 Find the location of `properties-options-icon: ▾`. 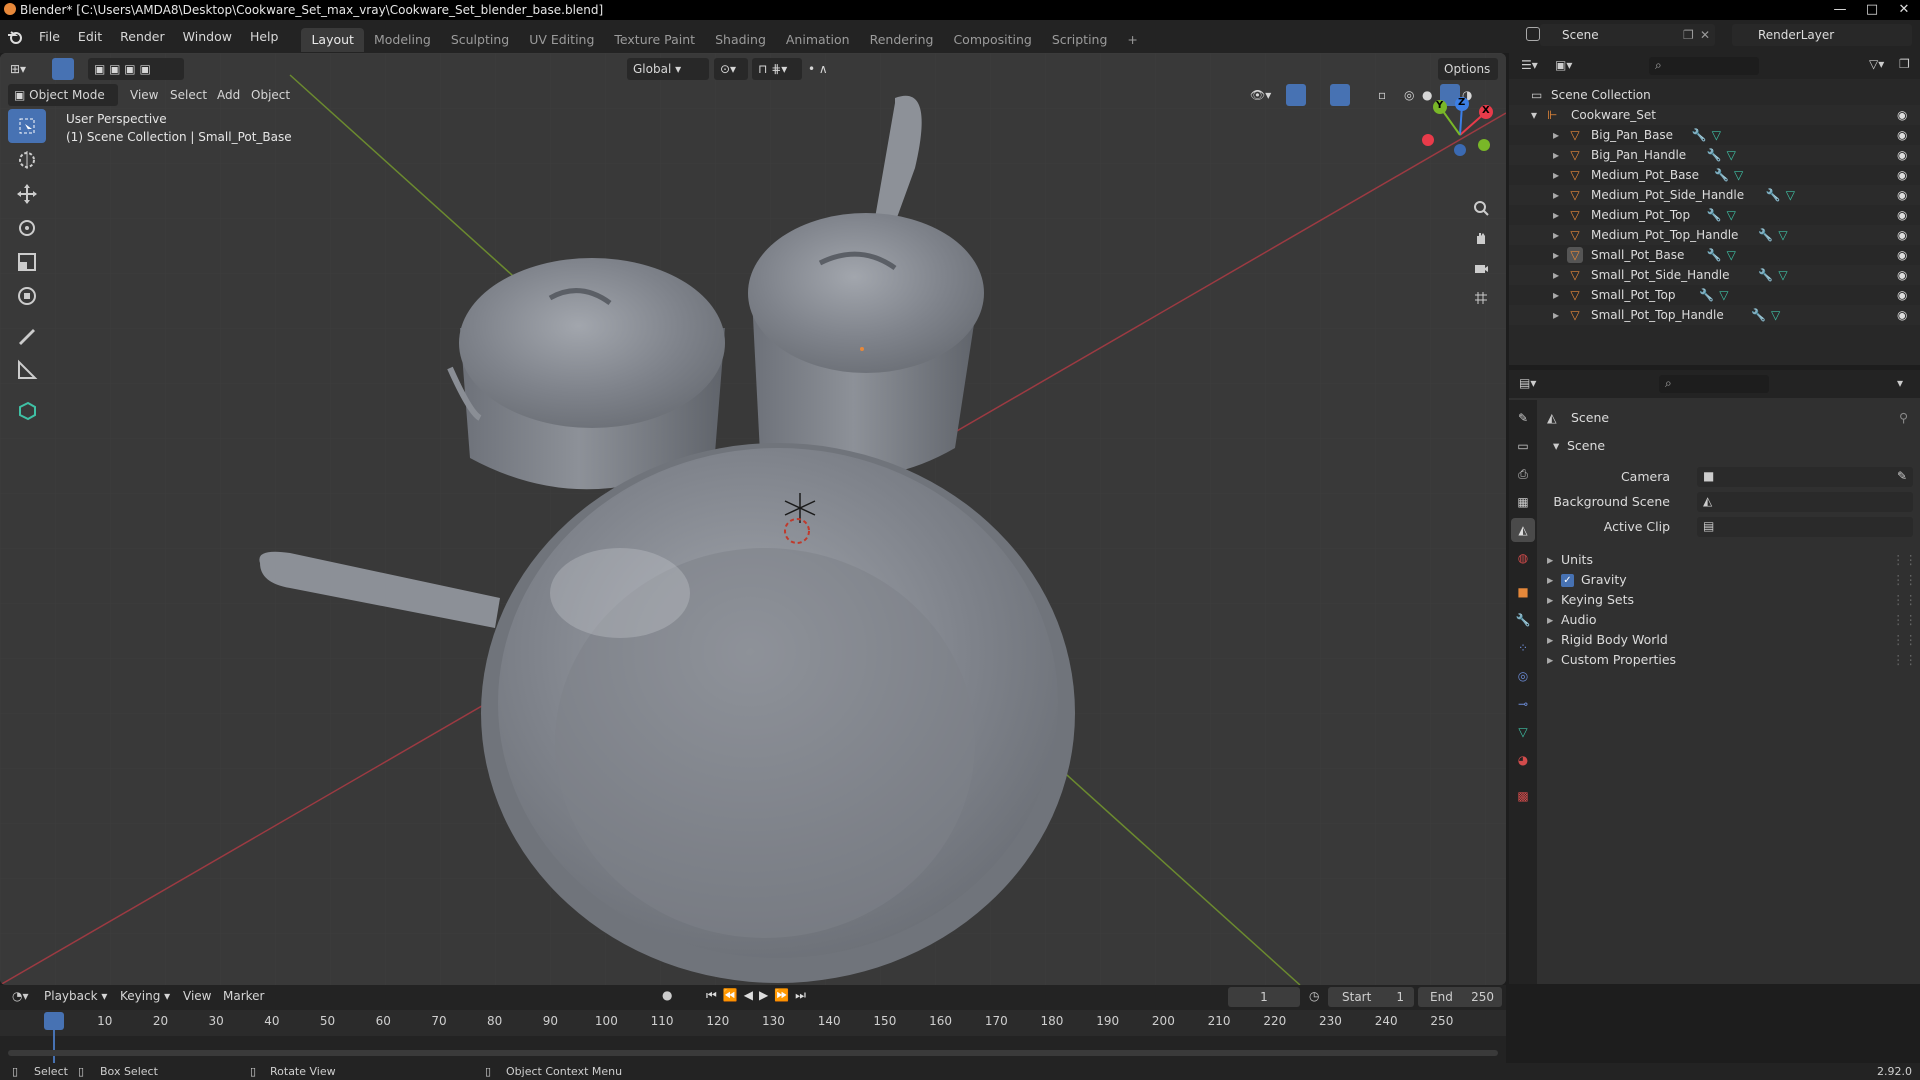

properties-options-icon: ▾ is located at coordinates (1900, 383).